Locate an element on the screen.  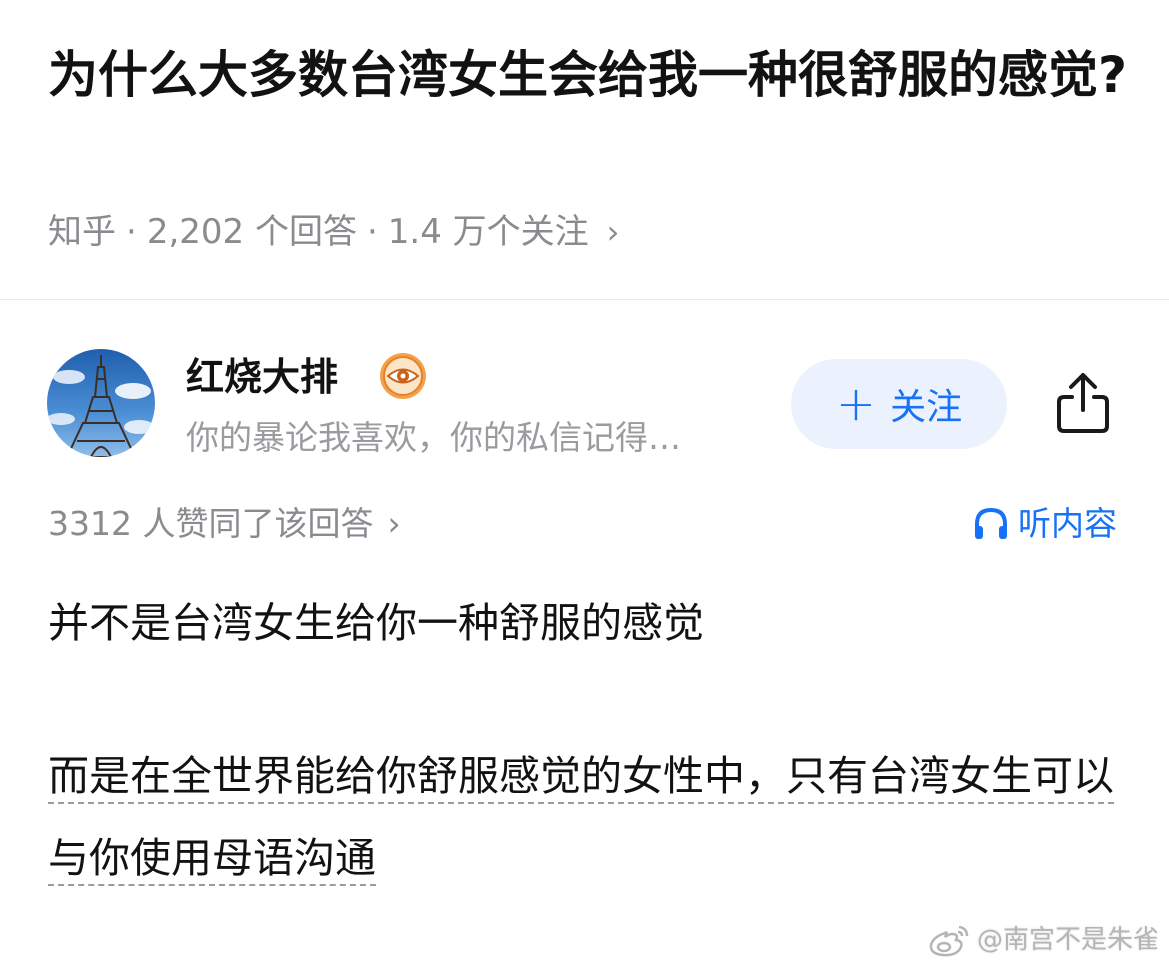
headphones-icon is located at coordinates (991, 523).